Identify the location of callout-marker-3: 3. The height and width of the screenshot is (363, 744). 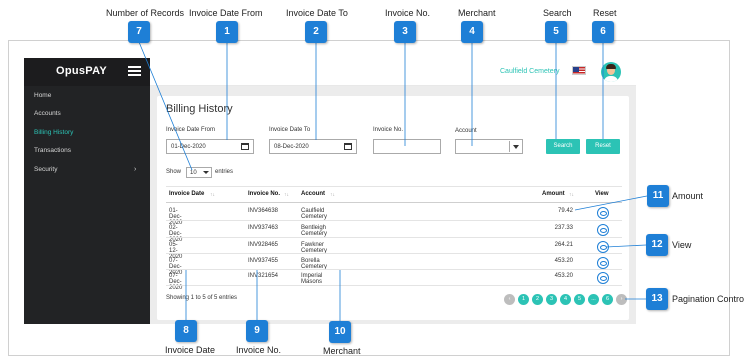
(405, 32).